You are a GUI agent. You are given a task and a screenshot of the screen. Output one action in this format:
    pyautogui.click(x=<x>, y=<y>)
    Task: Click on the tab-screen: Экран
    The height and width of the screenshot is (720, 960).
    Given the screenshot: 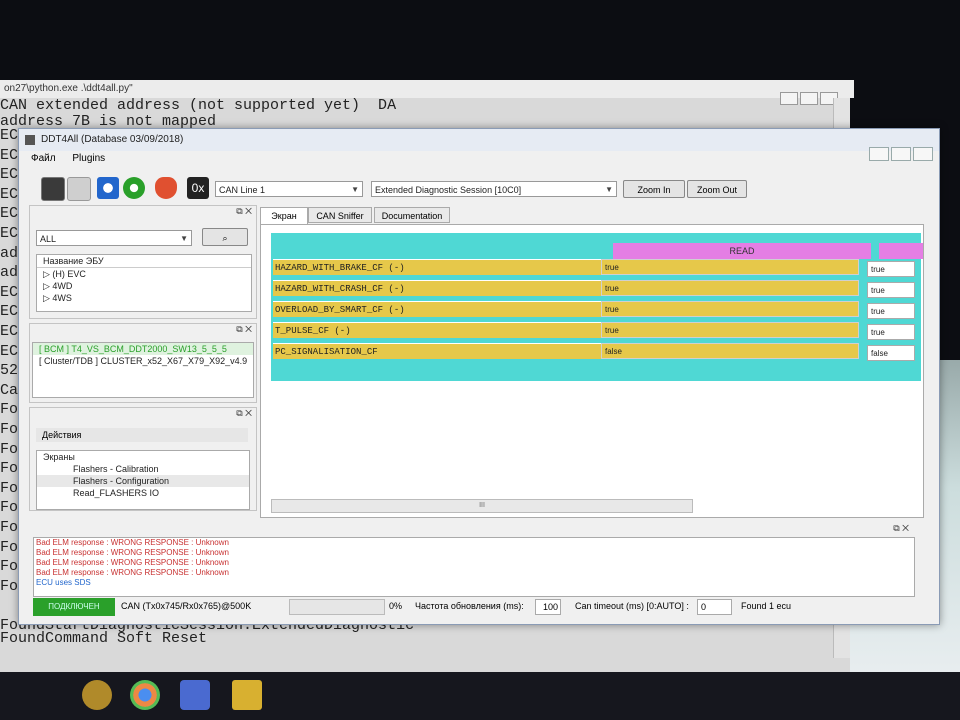 What is the action you would take?
    pyautogui.click(x=284, y=216)
    